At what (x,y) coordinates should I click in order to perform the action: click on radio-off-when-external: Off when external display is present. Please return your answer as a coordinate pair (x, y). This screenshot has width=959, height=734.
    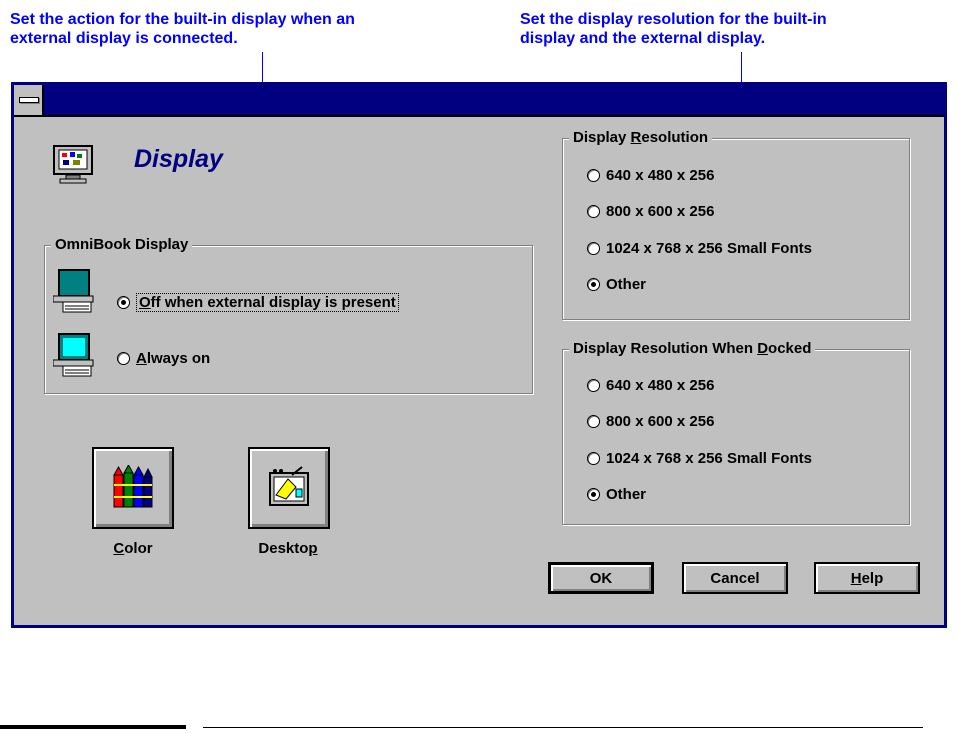
    Looking at the image, I should click on (258, 302).